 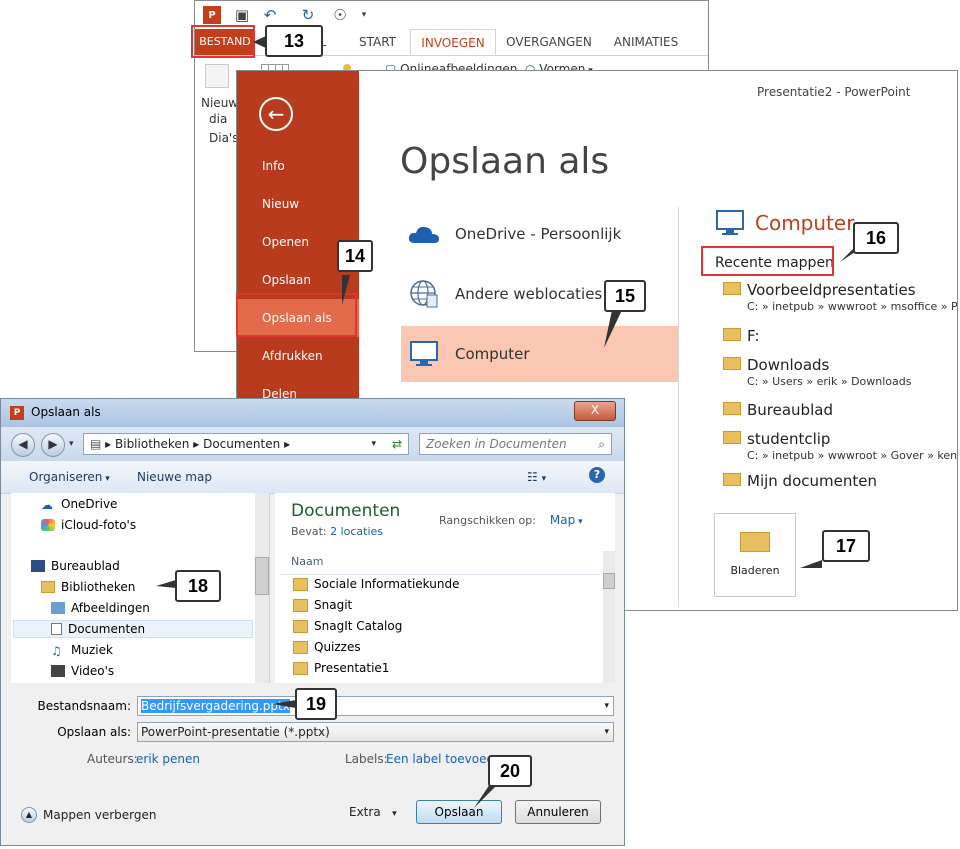 I want to click on backstage-nav-info: Info, so click(x=298, y=166).